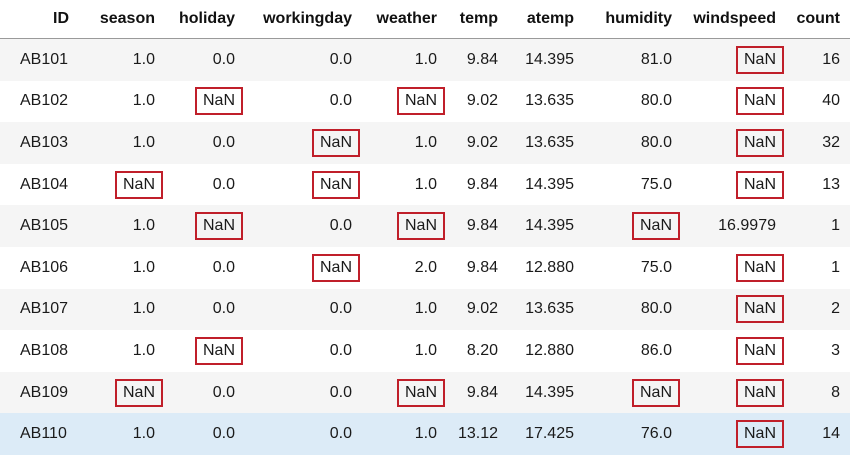 Image resolution: width=850 pixels, height=461 pixels. Describe the element at coordinates (818, 309) in the screenshot. I see `cell-count: 2` at that location.